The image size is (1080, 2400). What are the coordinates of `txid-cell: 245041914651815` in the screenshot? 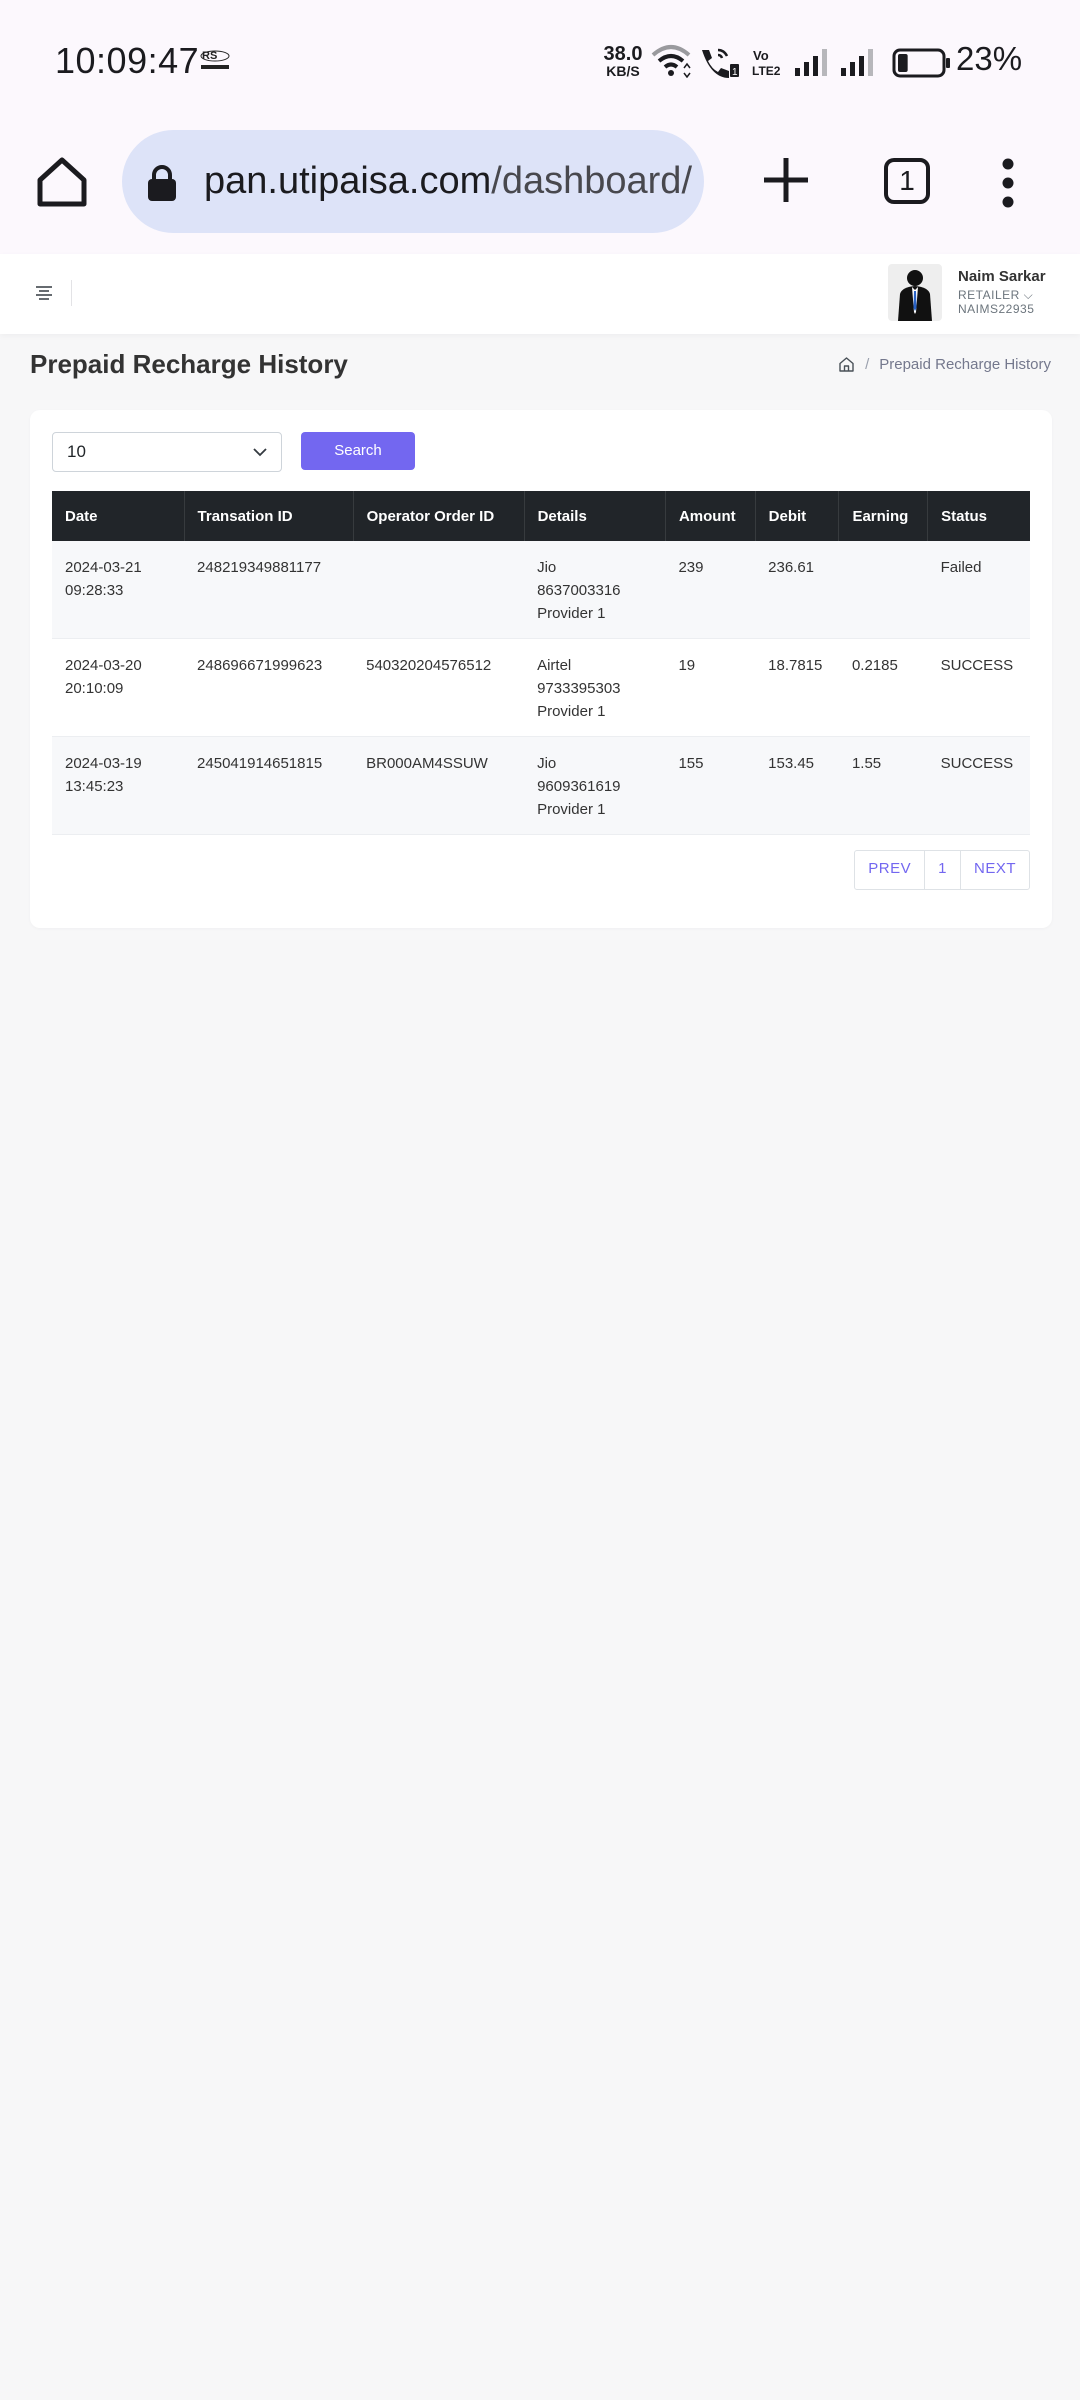 It's located at (269, 785).